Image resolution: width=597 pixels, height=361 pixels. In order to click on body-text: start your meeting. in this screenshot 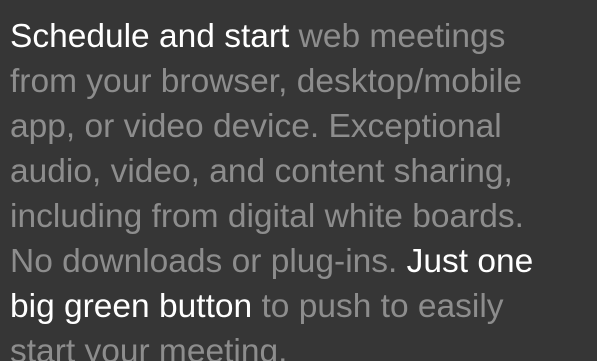, I will do `click(149, 347)`.